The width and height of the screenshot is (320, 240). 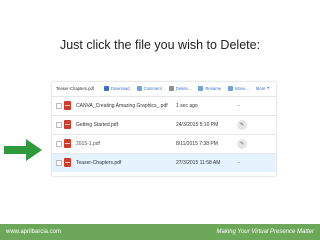 I want to click on rename-label: Rename, so click(x=213, y=88).